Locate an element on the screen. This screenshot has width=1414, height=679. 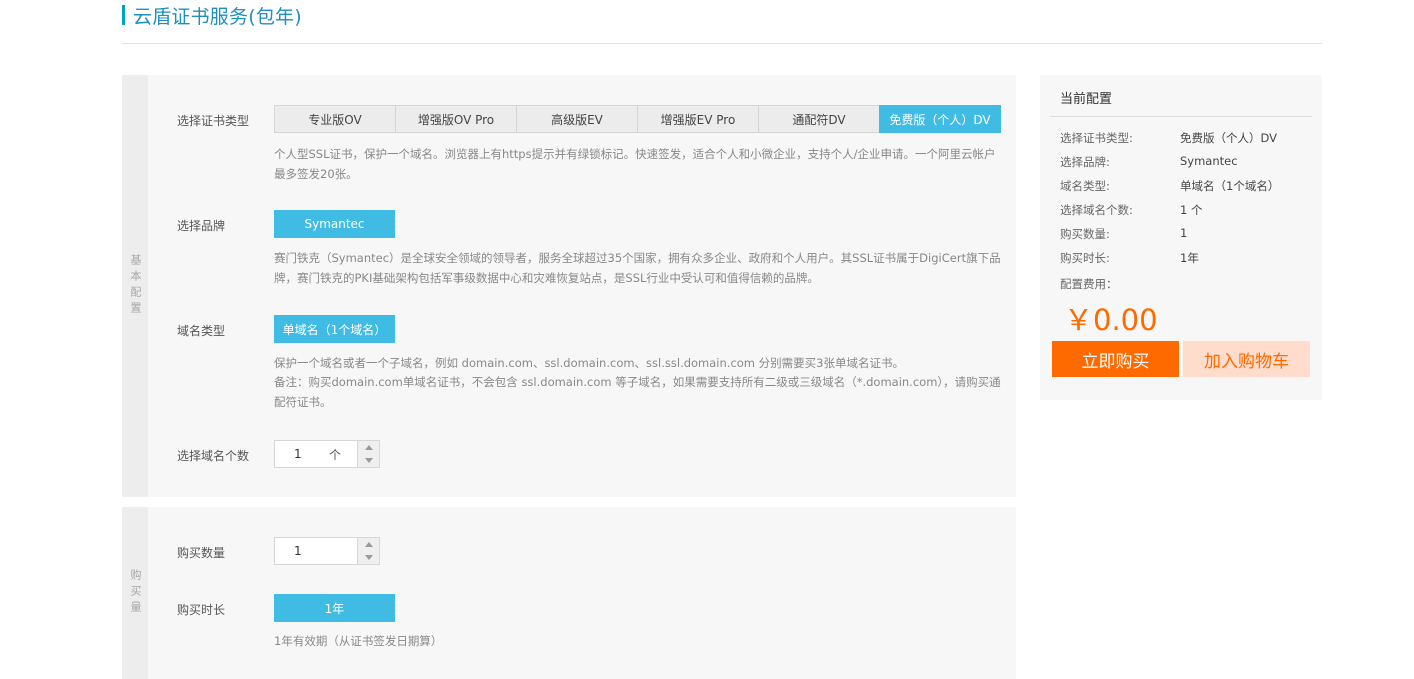
quantity-input: 1 is located at coordinates (316, 551).